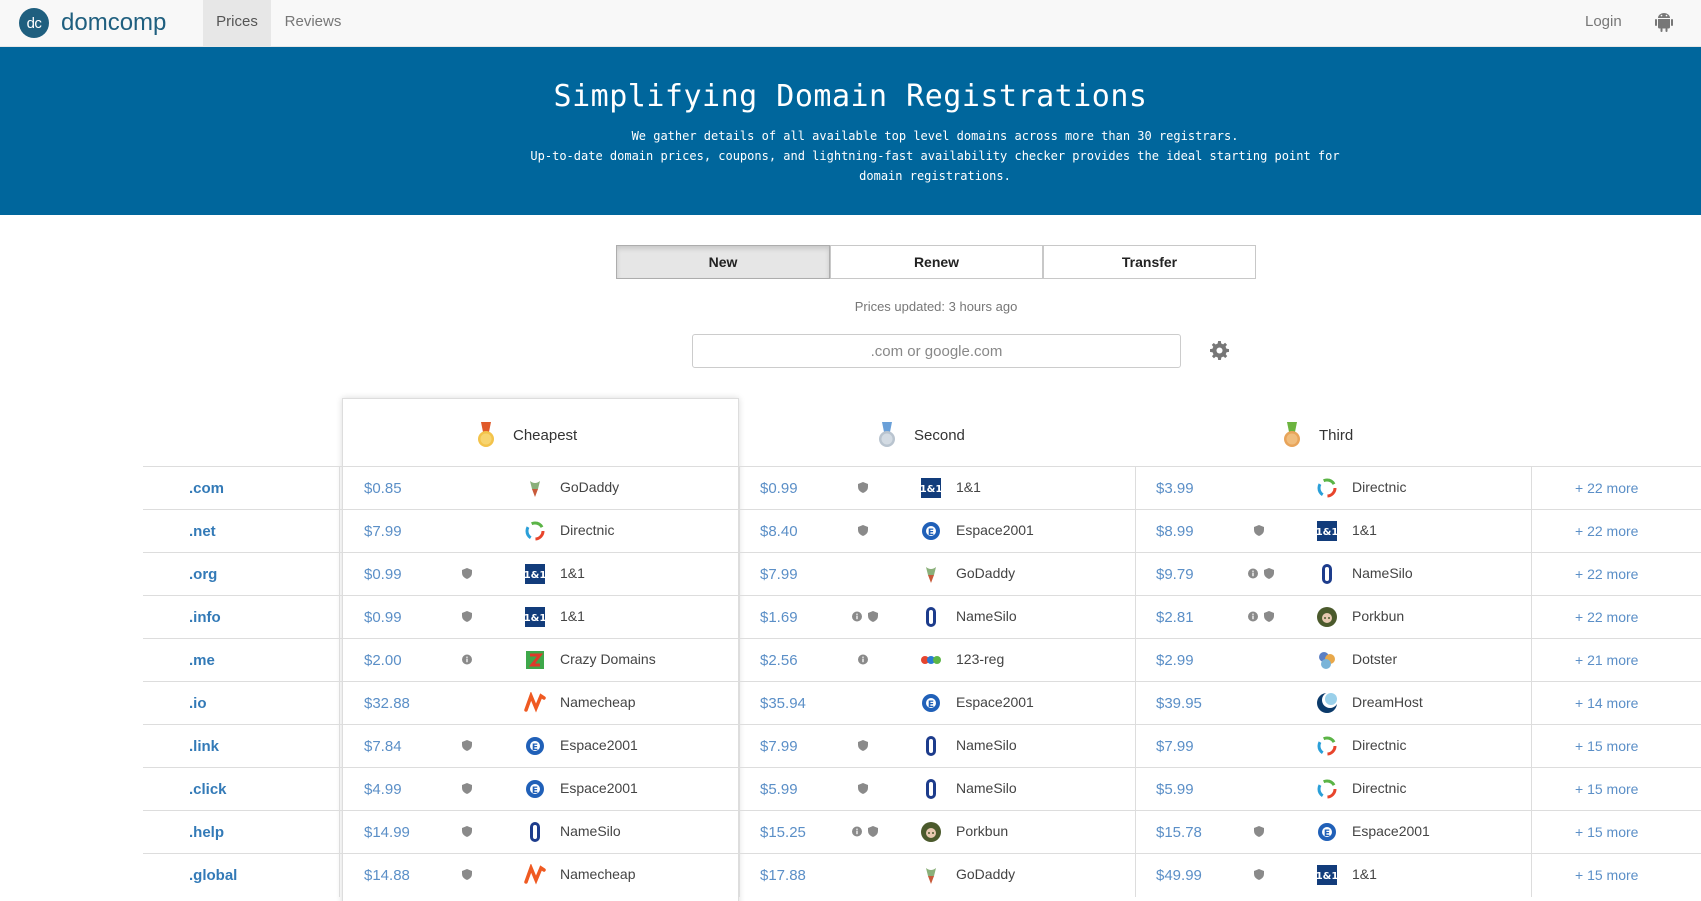 This screenshot has width=1701, height=901. What do you see at coordinates (1603, 23) in the screenshot?
I see `login-link: Login` at bounding box center [1603, 23].